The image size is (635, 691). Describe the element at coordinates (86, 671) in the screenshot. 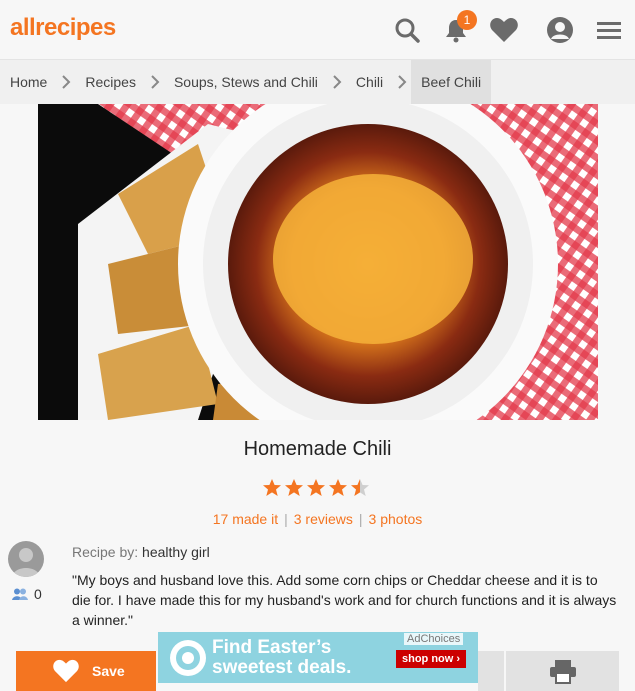

I see `save-button: Save` at that location.